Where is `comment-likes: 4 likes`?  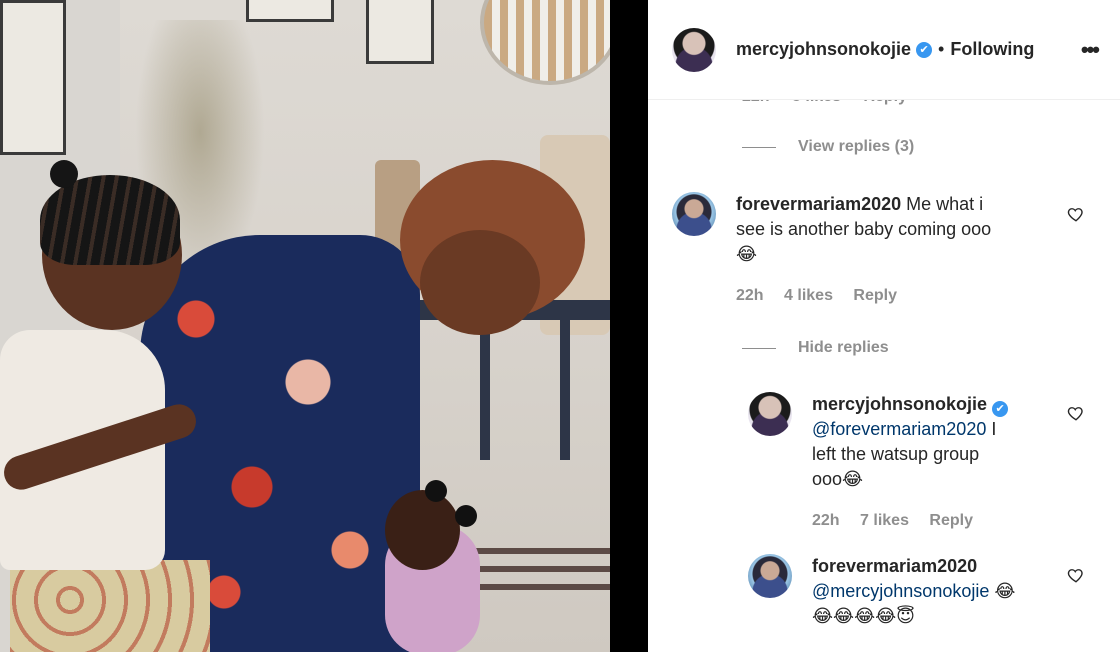
comment-likes: 4 likes is located at coordinates (808, 295).